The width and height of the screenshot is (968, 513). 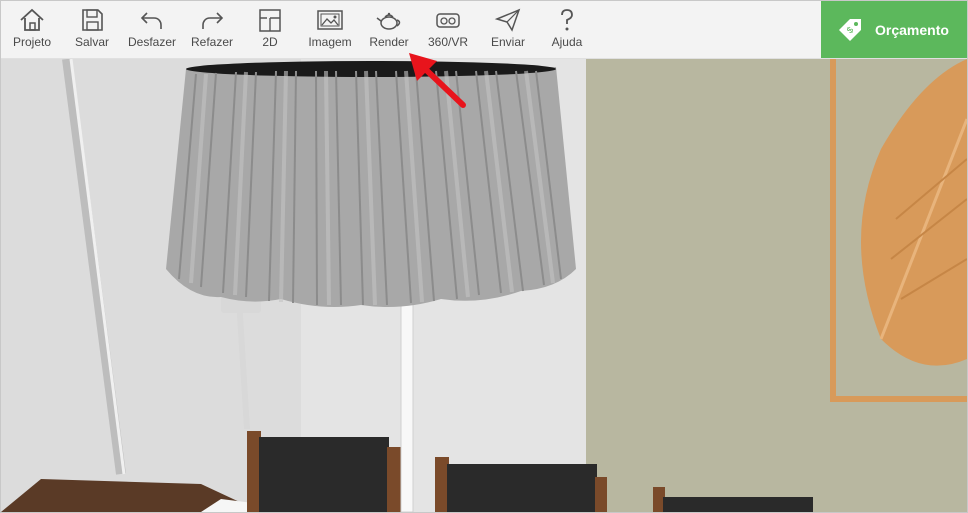 I want to click on orcamento-label: Orçamento, so click(x=912, y=29).